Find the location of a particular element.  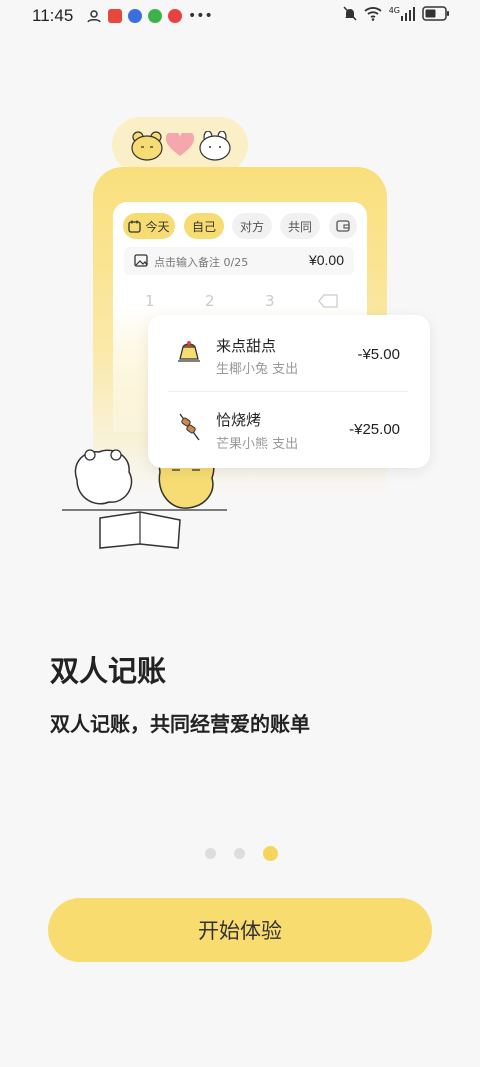

tab-shared-label: 共同 is located at coordinates (299, 226).